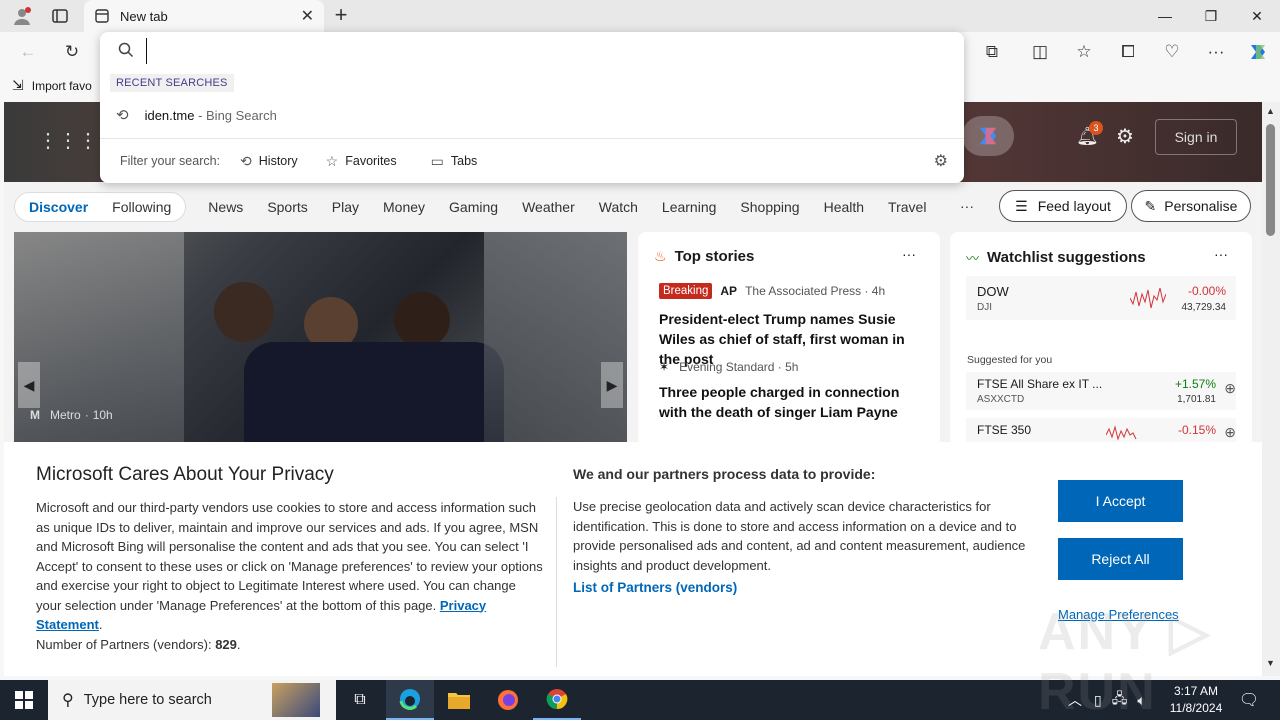 This screenshot has height=720, width=1280. Describe the element at coordinates (404, 207) in the screenshot. I see `nav-tab-money: Money` at that location.